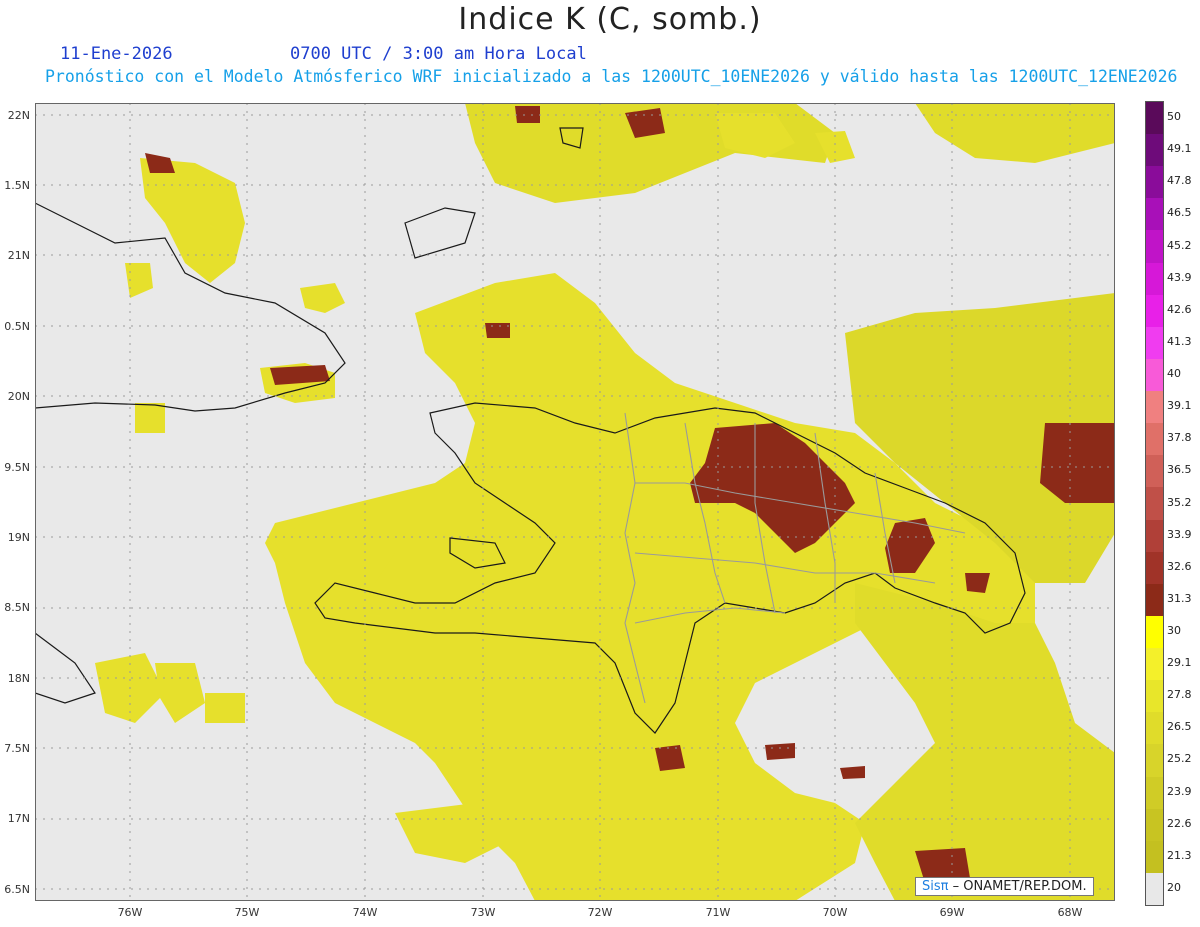 This screenshot has height=927, width=1200. Describe the element at coordinates (1179, 695) in the screenshot. I see `colorbar-label: 27.8` at that location.